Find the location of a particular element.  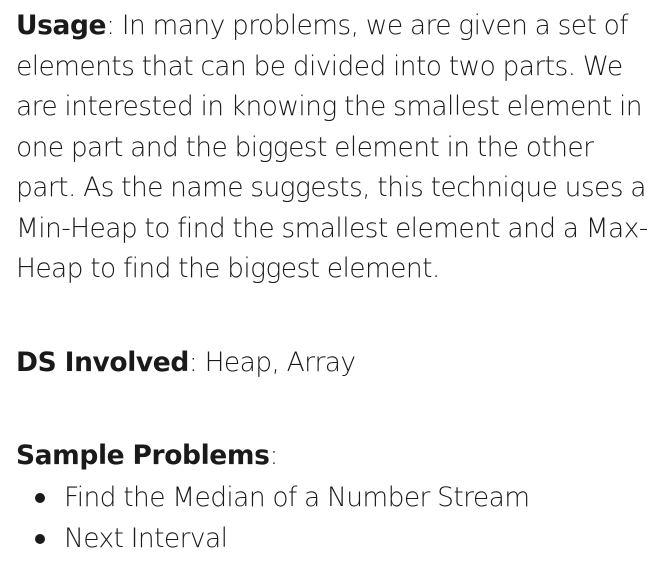

sample-problems-heading: Sample Problems: is located at coordinates (333, 456).